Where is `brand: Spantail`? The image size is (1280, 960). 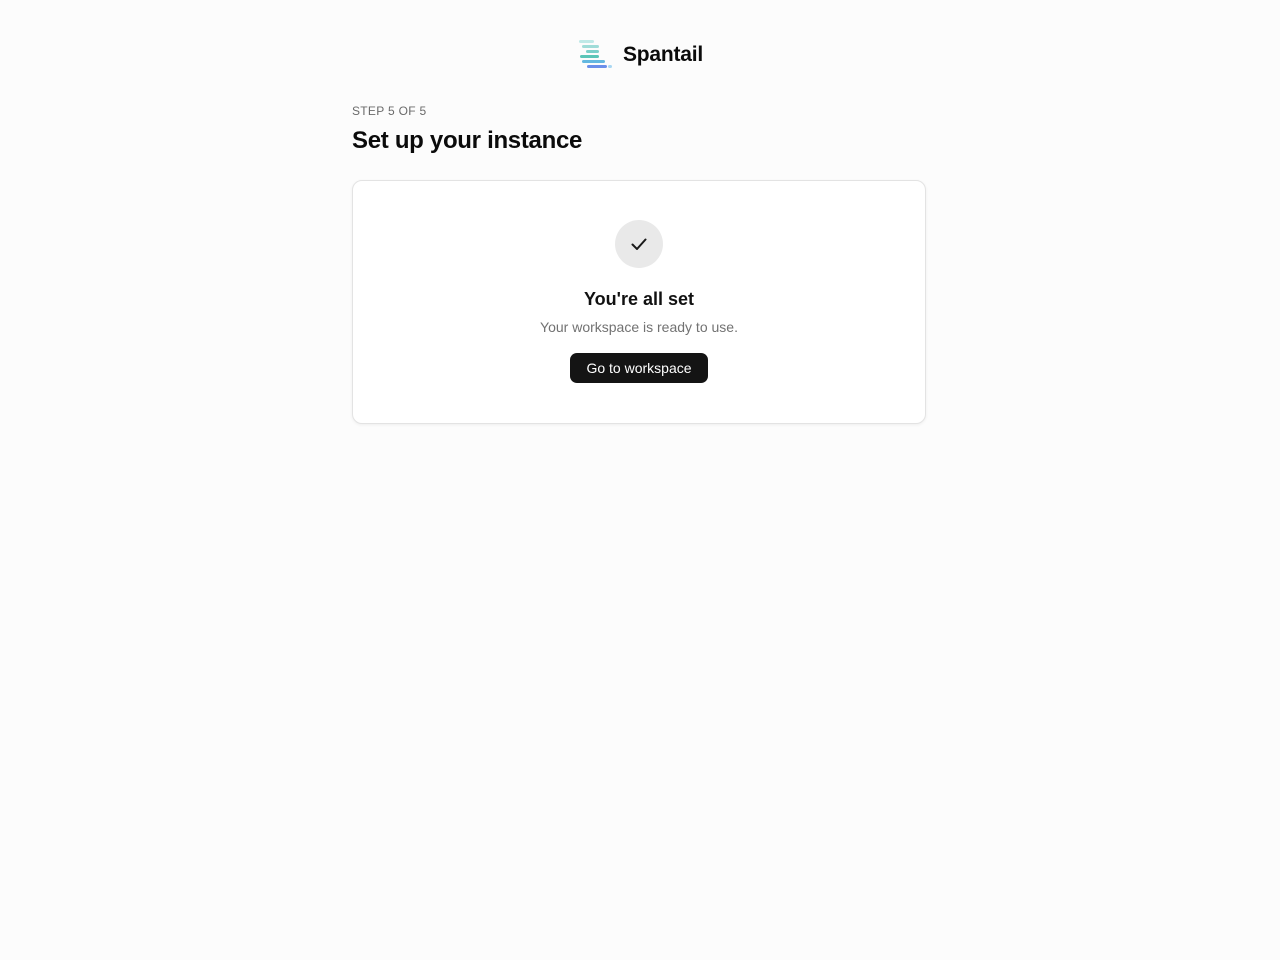 brand: Spantail is located at coordinates (640, 55).